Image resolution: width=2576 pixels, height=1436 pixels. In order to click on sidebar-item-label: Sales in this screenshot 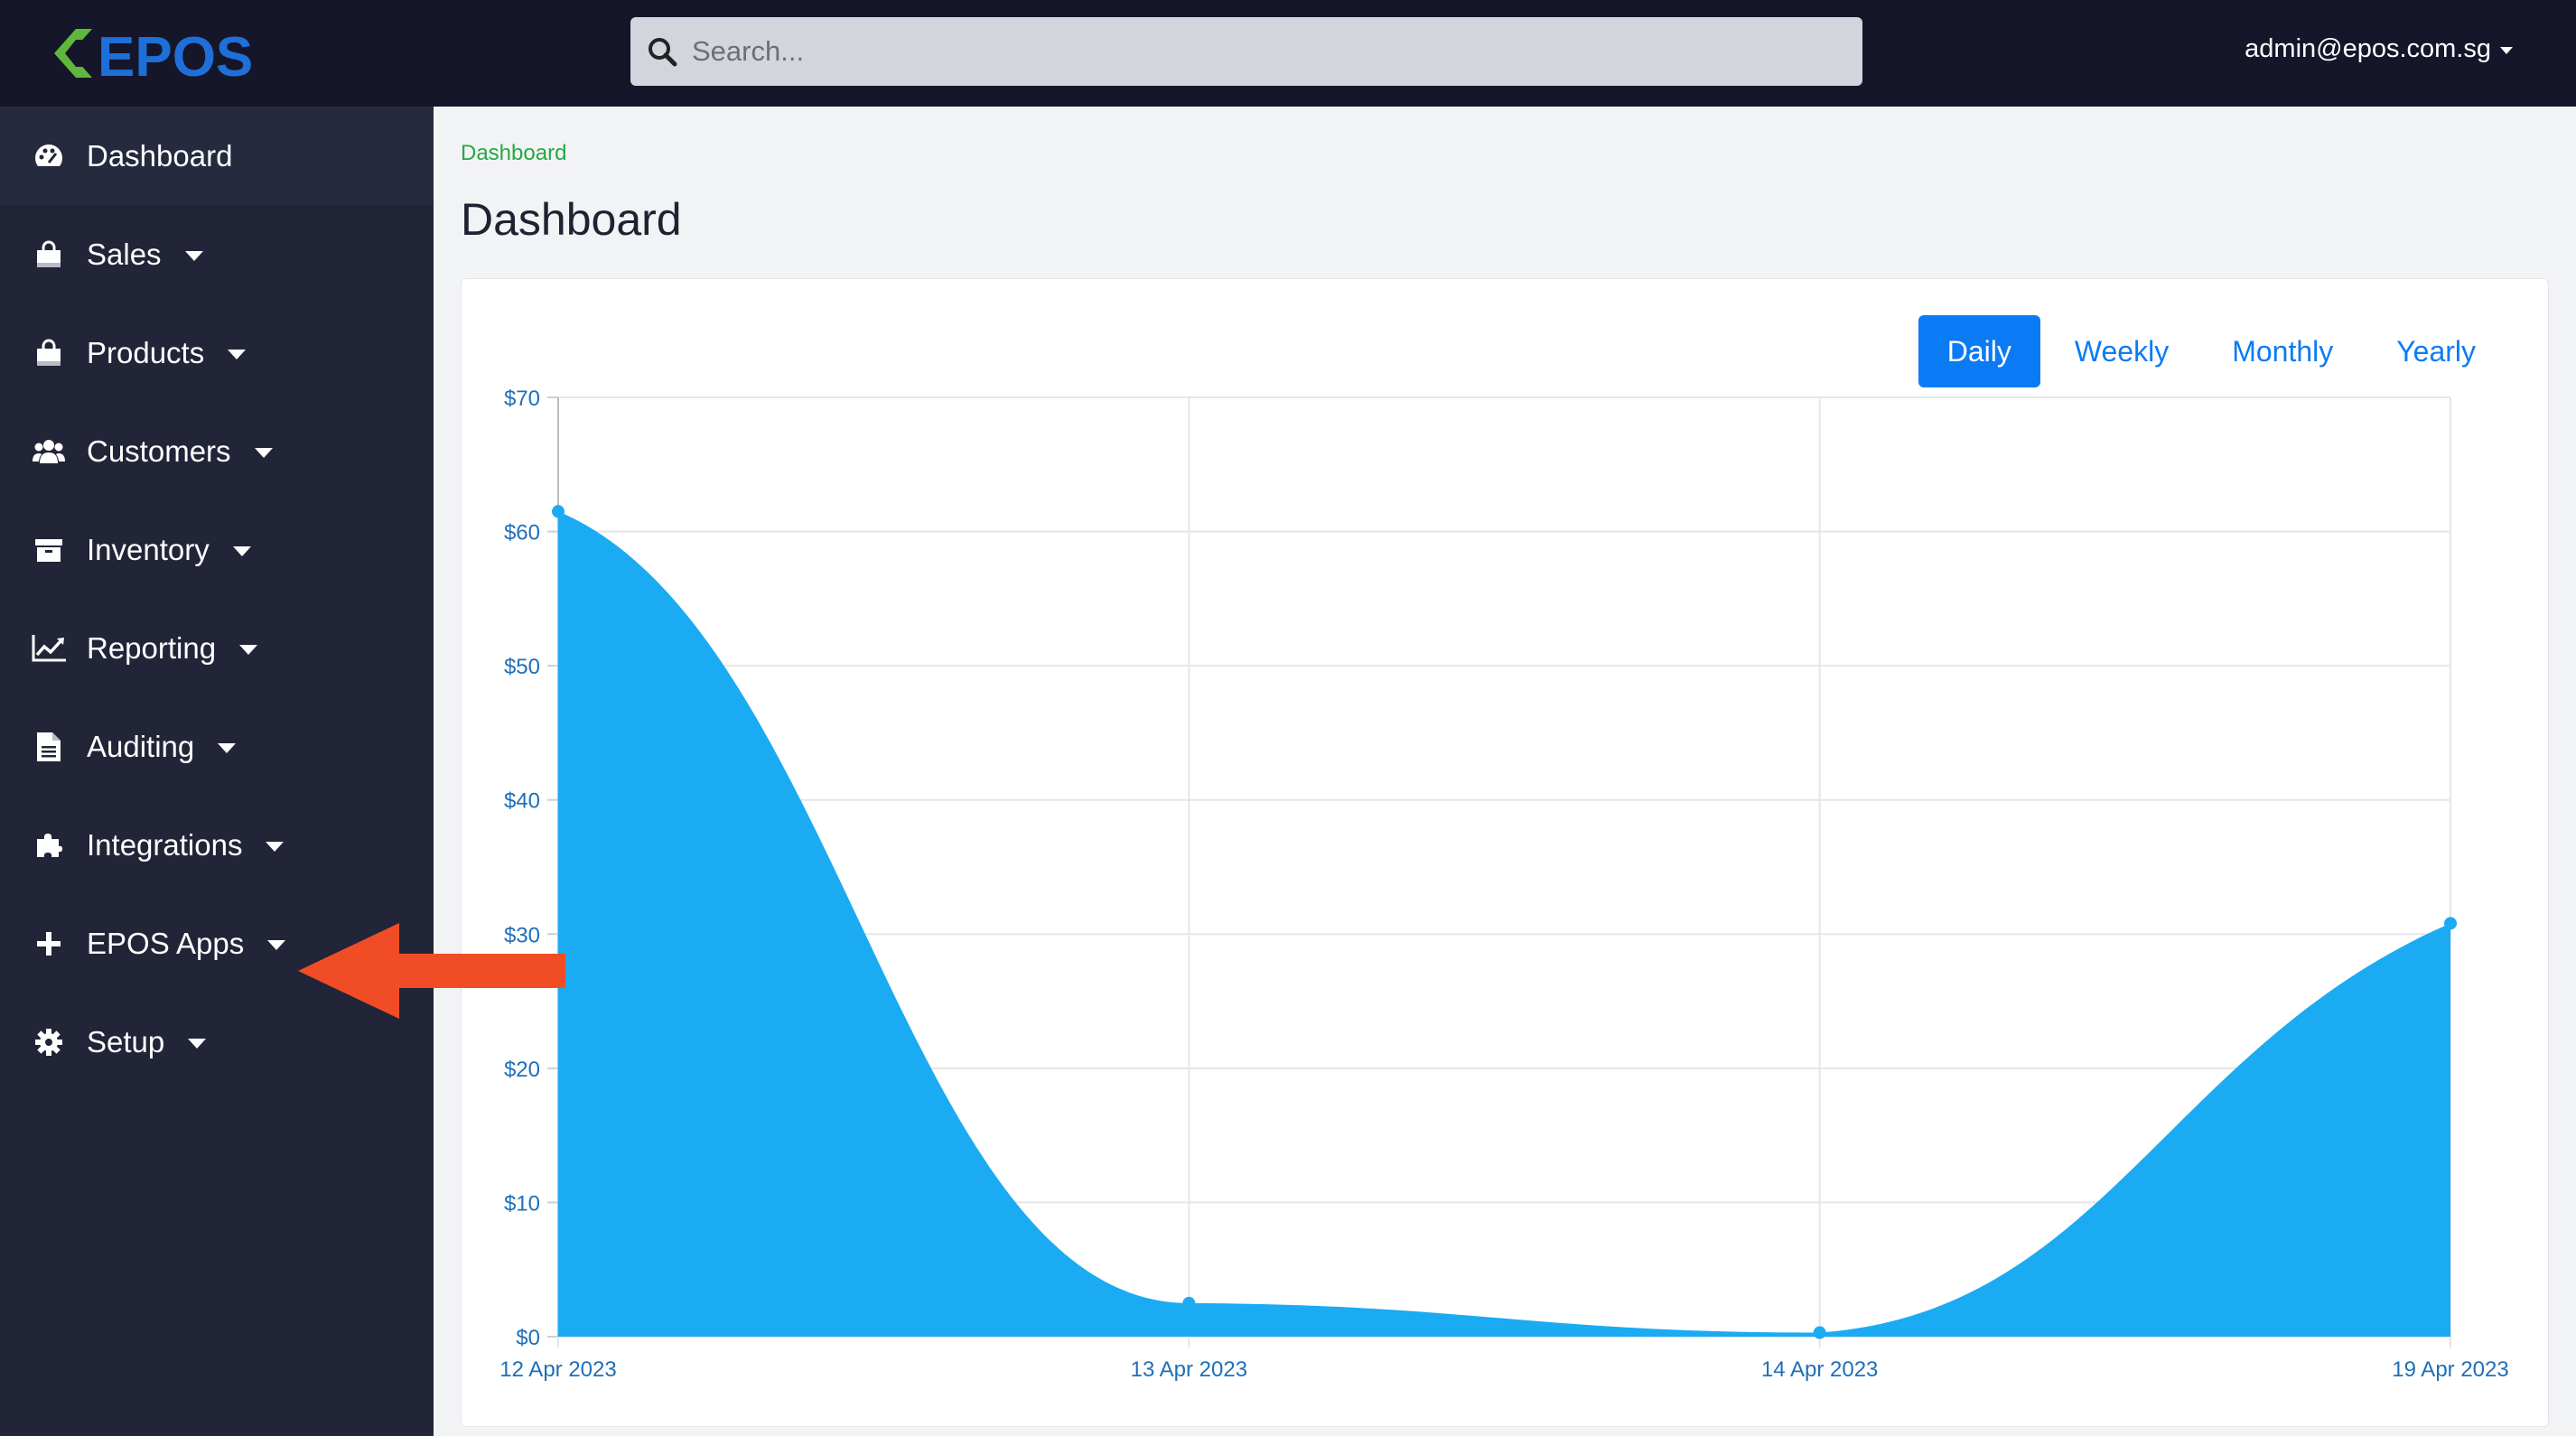, I will do `click(124, 254)`.